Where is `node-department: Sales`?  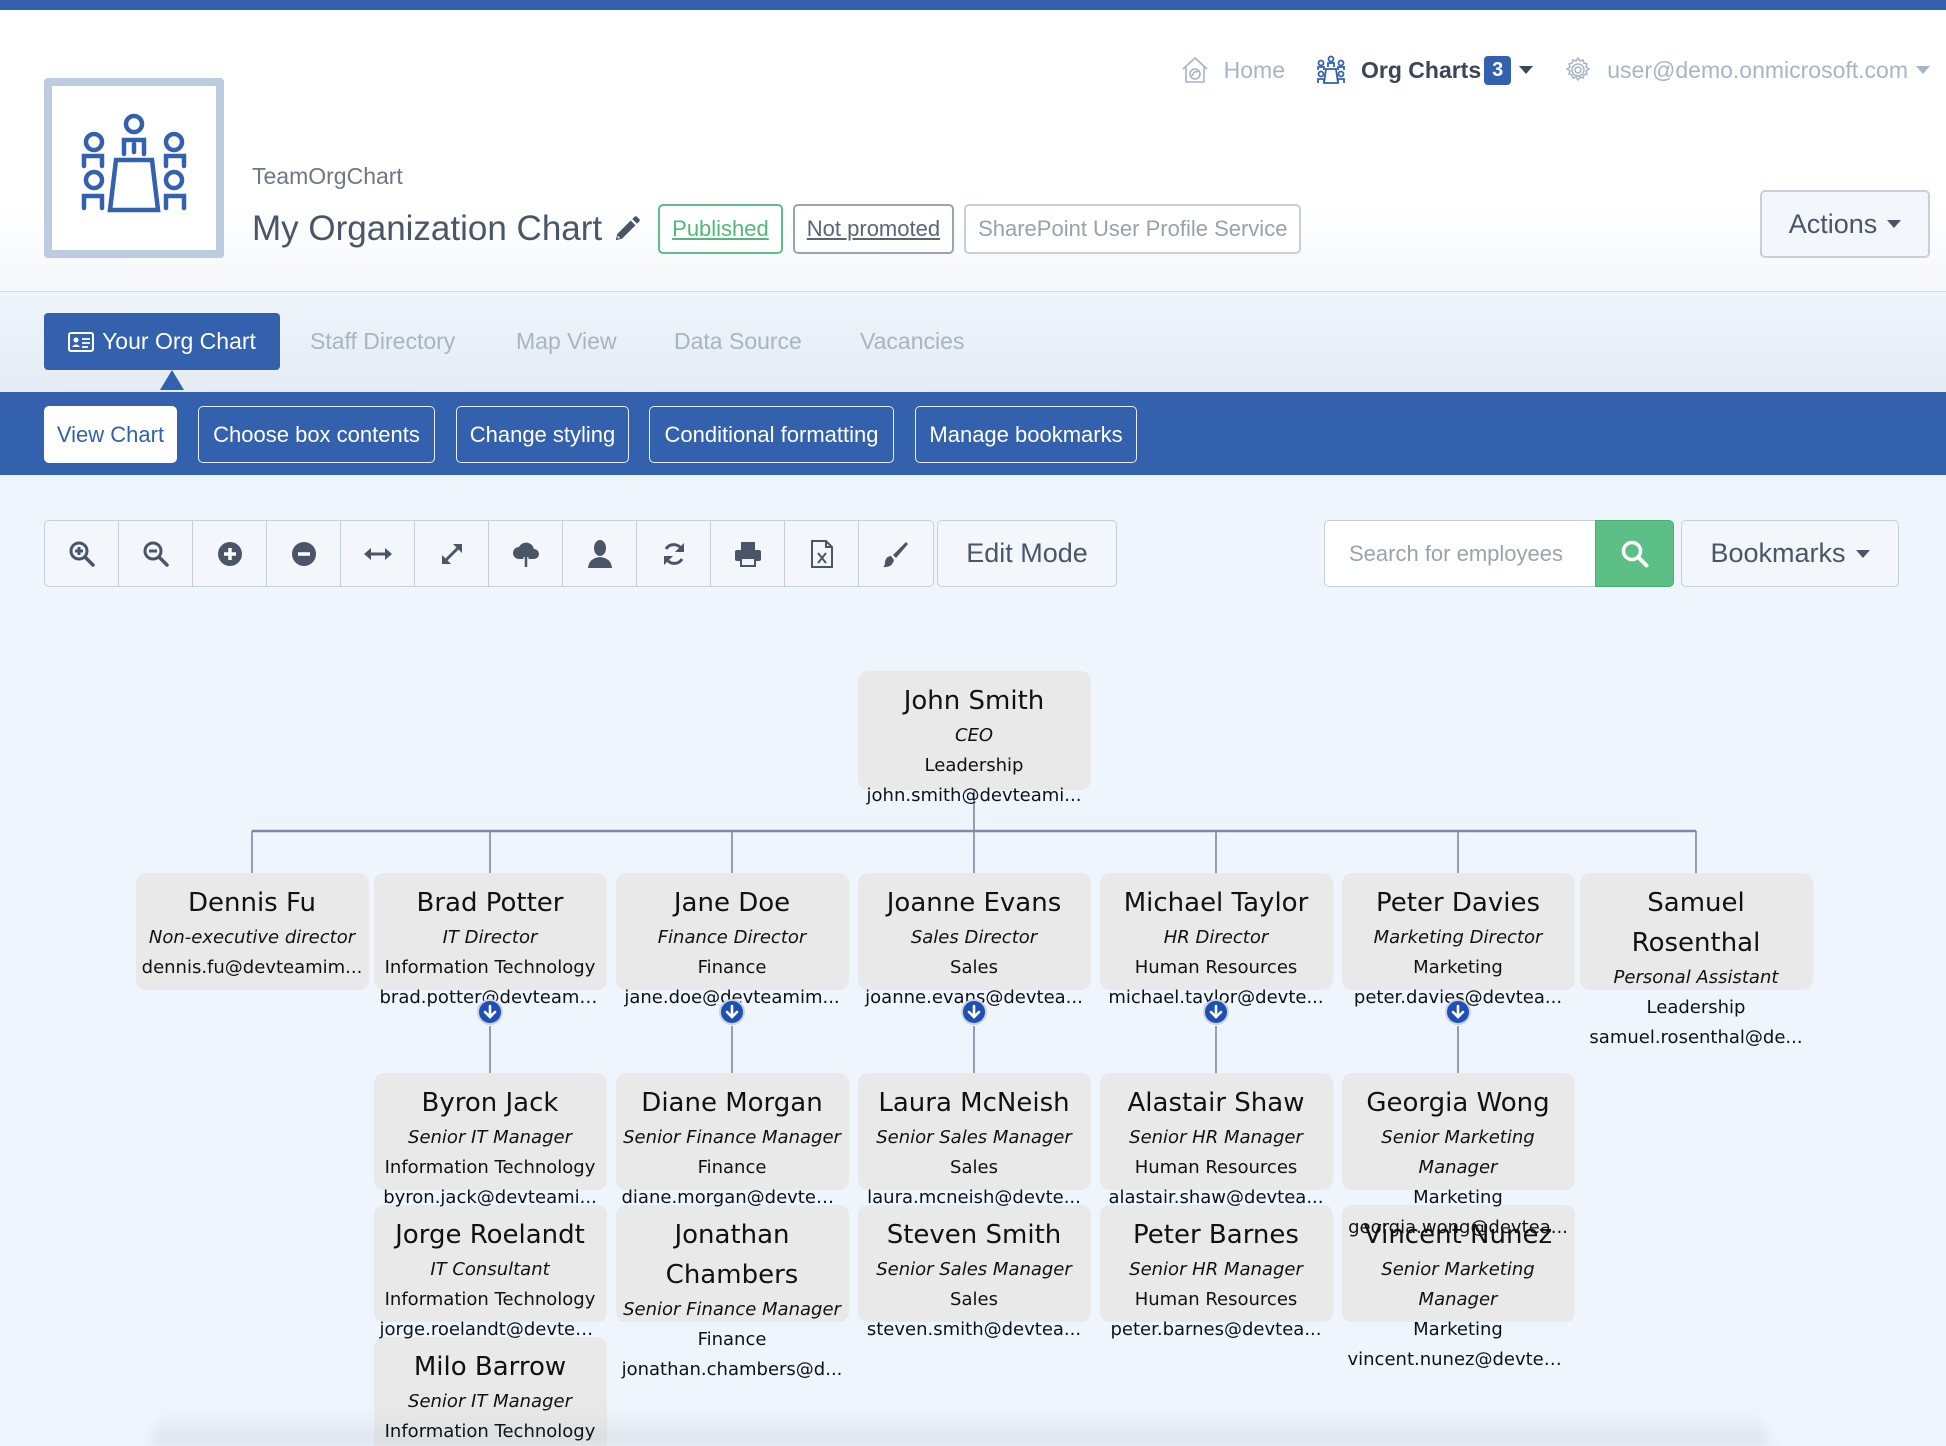 node-department: Sales is located at coordinates (974, 1167).